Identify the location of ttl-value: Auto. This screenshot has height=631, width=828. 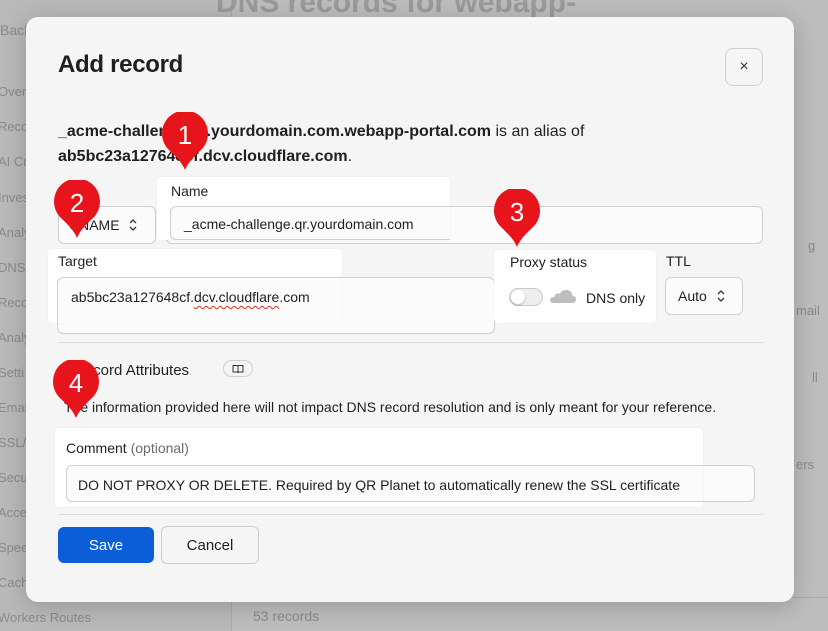
(692, 296).